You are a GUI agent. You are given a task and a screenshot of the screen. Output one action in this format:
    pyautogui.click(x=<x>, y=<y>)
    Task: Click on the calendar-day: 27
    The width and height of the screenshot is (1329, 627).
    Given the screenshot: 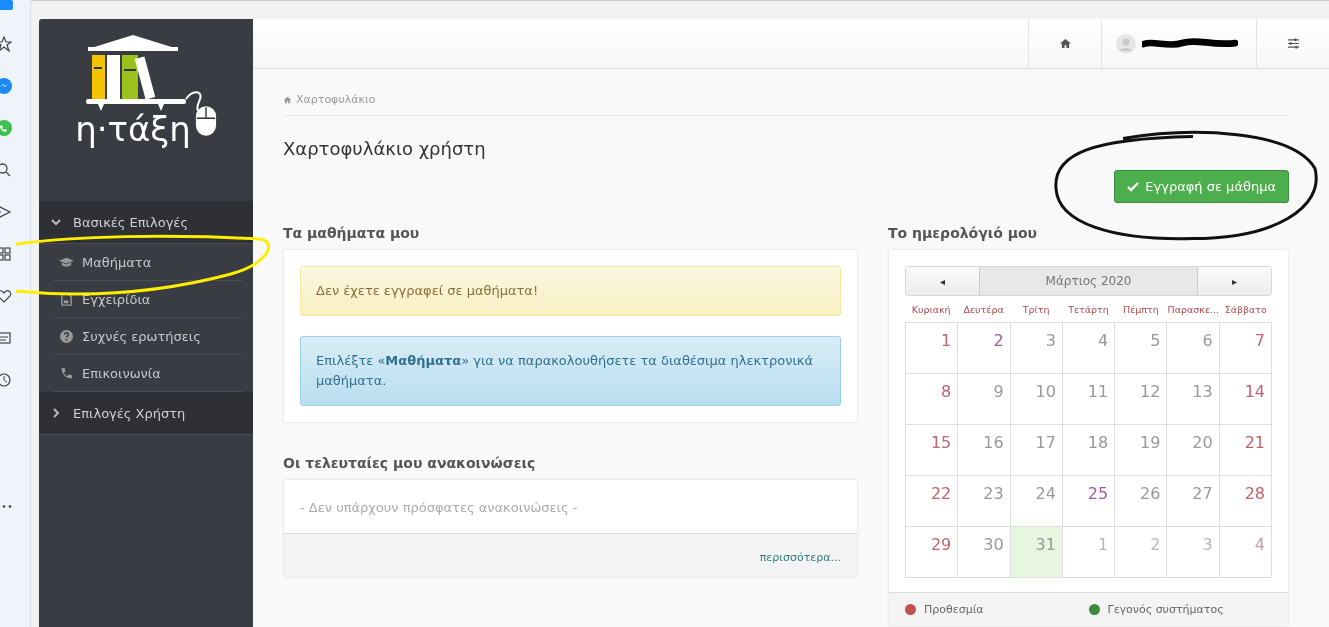 What is the action you would take?
    pyautogui.click(x=1193, y=501)
    